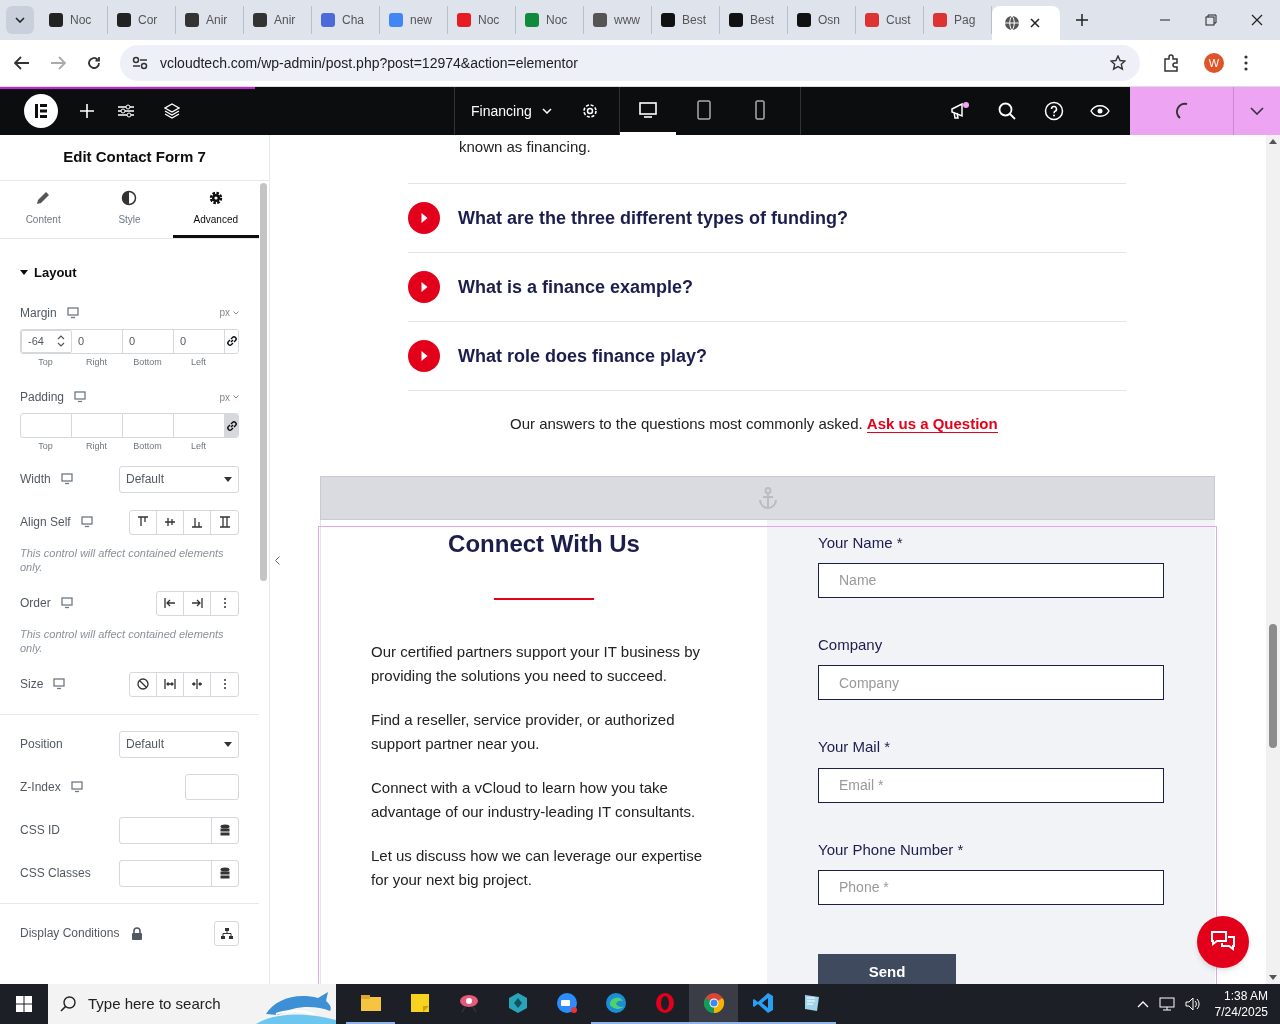  Describe the element at coordinates (890, 20) in the screenshot. I see `browser-tab: Cust` at that location.